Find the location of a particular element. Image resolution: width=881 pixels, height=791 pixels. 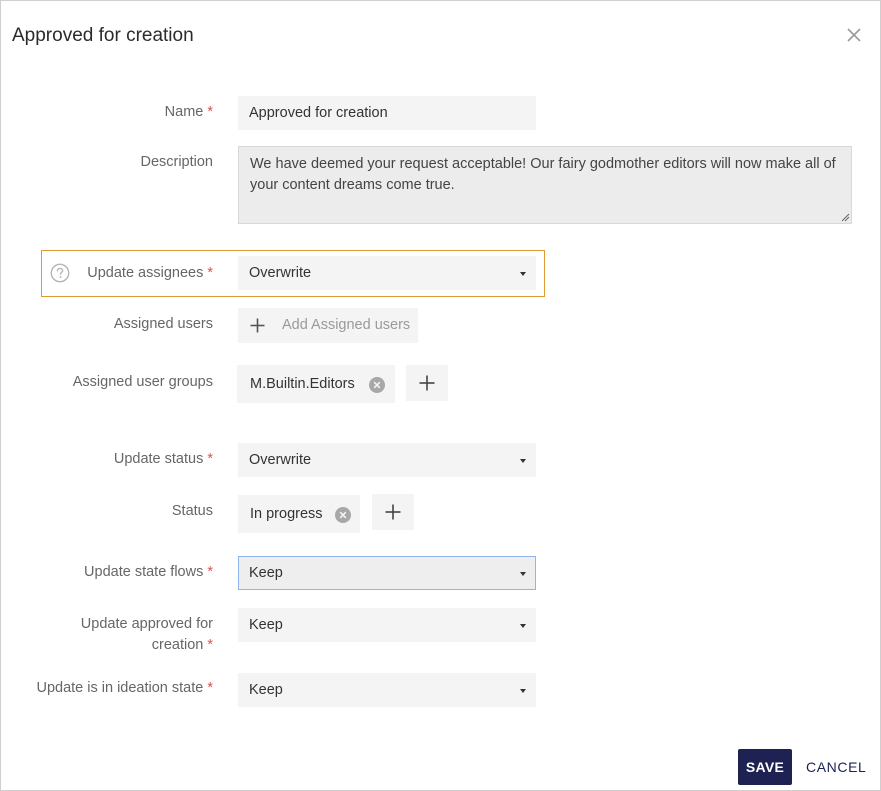

user-group-chip-label: M.Builtin.Editors is located at coordinates (302, 384).